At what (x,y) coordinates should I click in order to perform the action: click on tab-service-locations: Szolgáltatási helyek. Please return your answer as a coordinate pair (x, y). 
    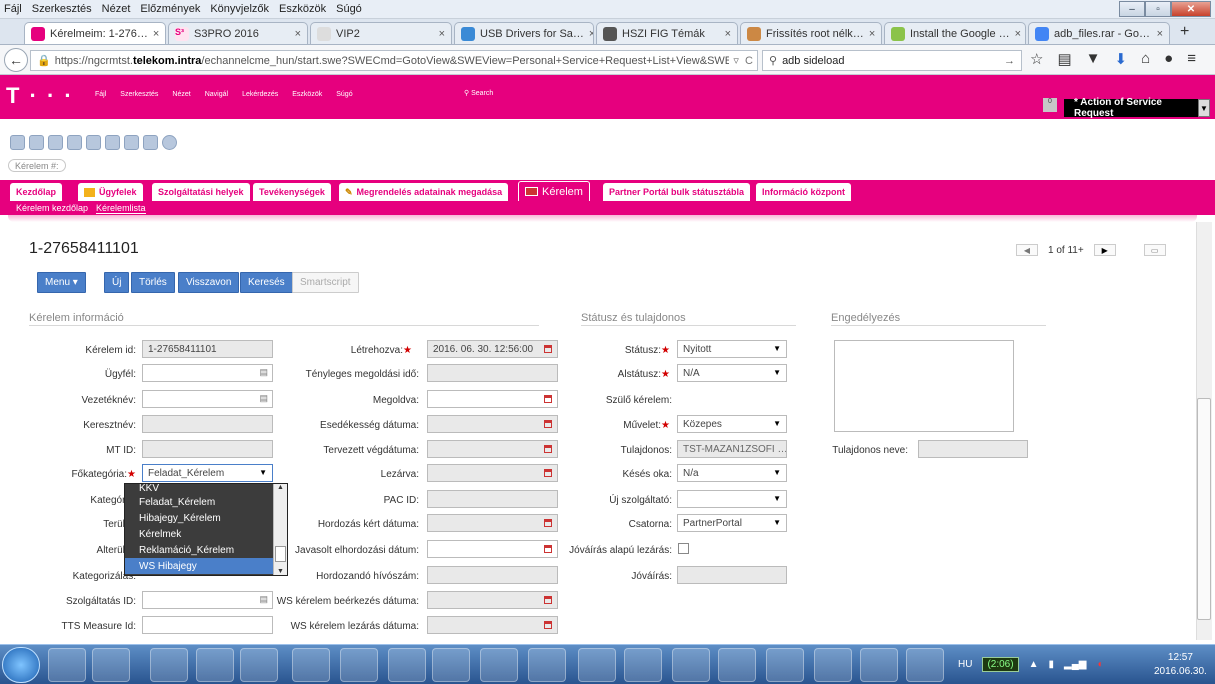
    Looking at the image, I should click on (201, 192).